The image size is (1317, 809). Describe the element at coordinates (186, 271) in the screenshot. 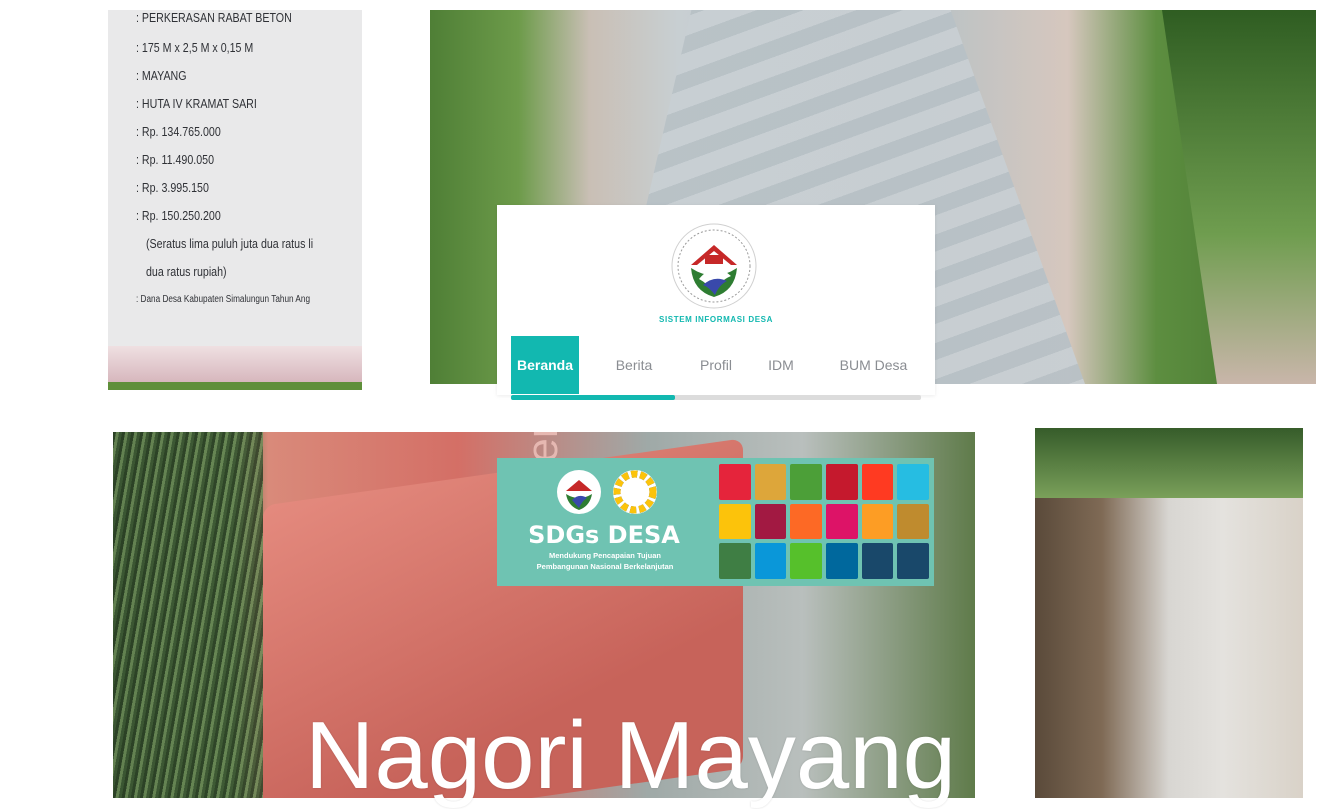

I see `sign-board-line: dua ratus rupiah)` at that location.